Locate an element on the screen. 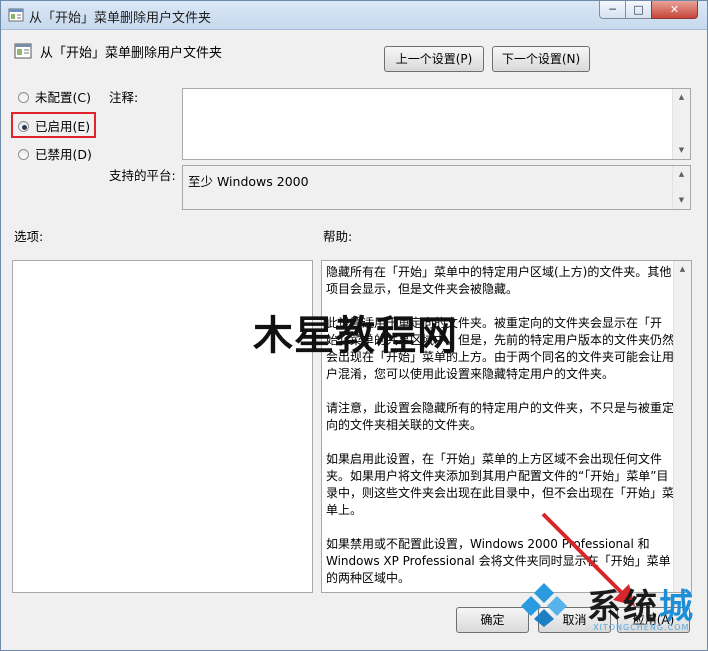 The image size is (708, 651). close-icon: ✕ is located at coordinates (674, 9).